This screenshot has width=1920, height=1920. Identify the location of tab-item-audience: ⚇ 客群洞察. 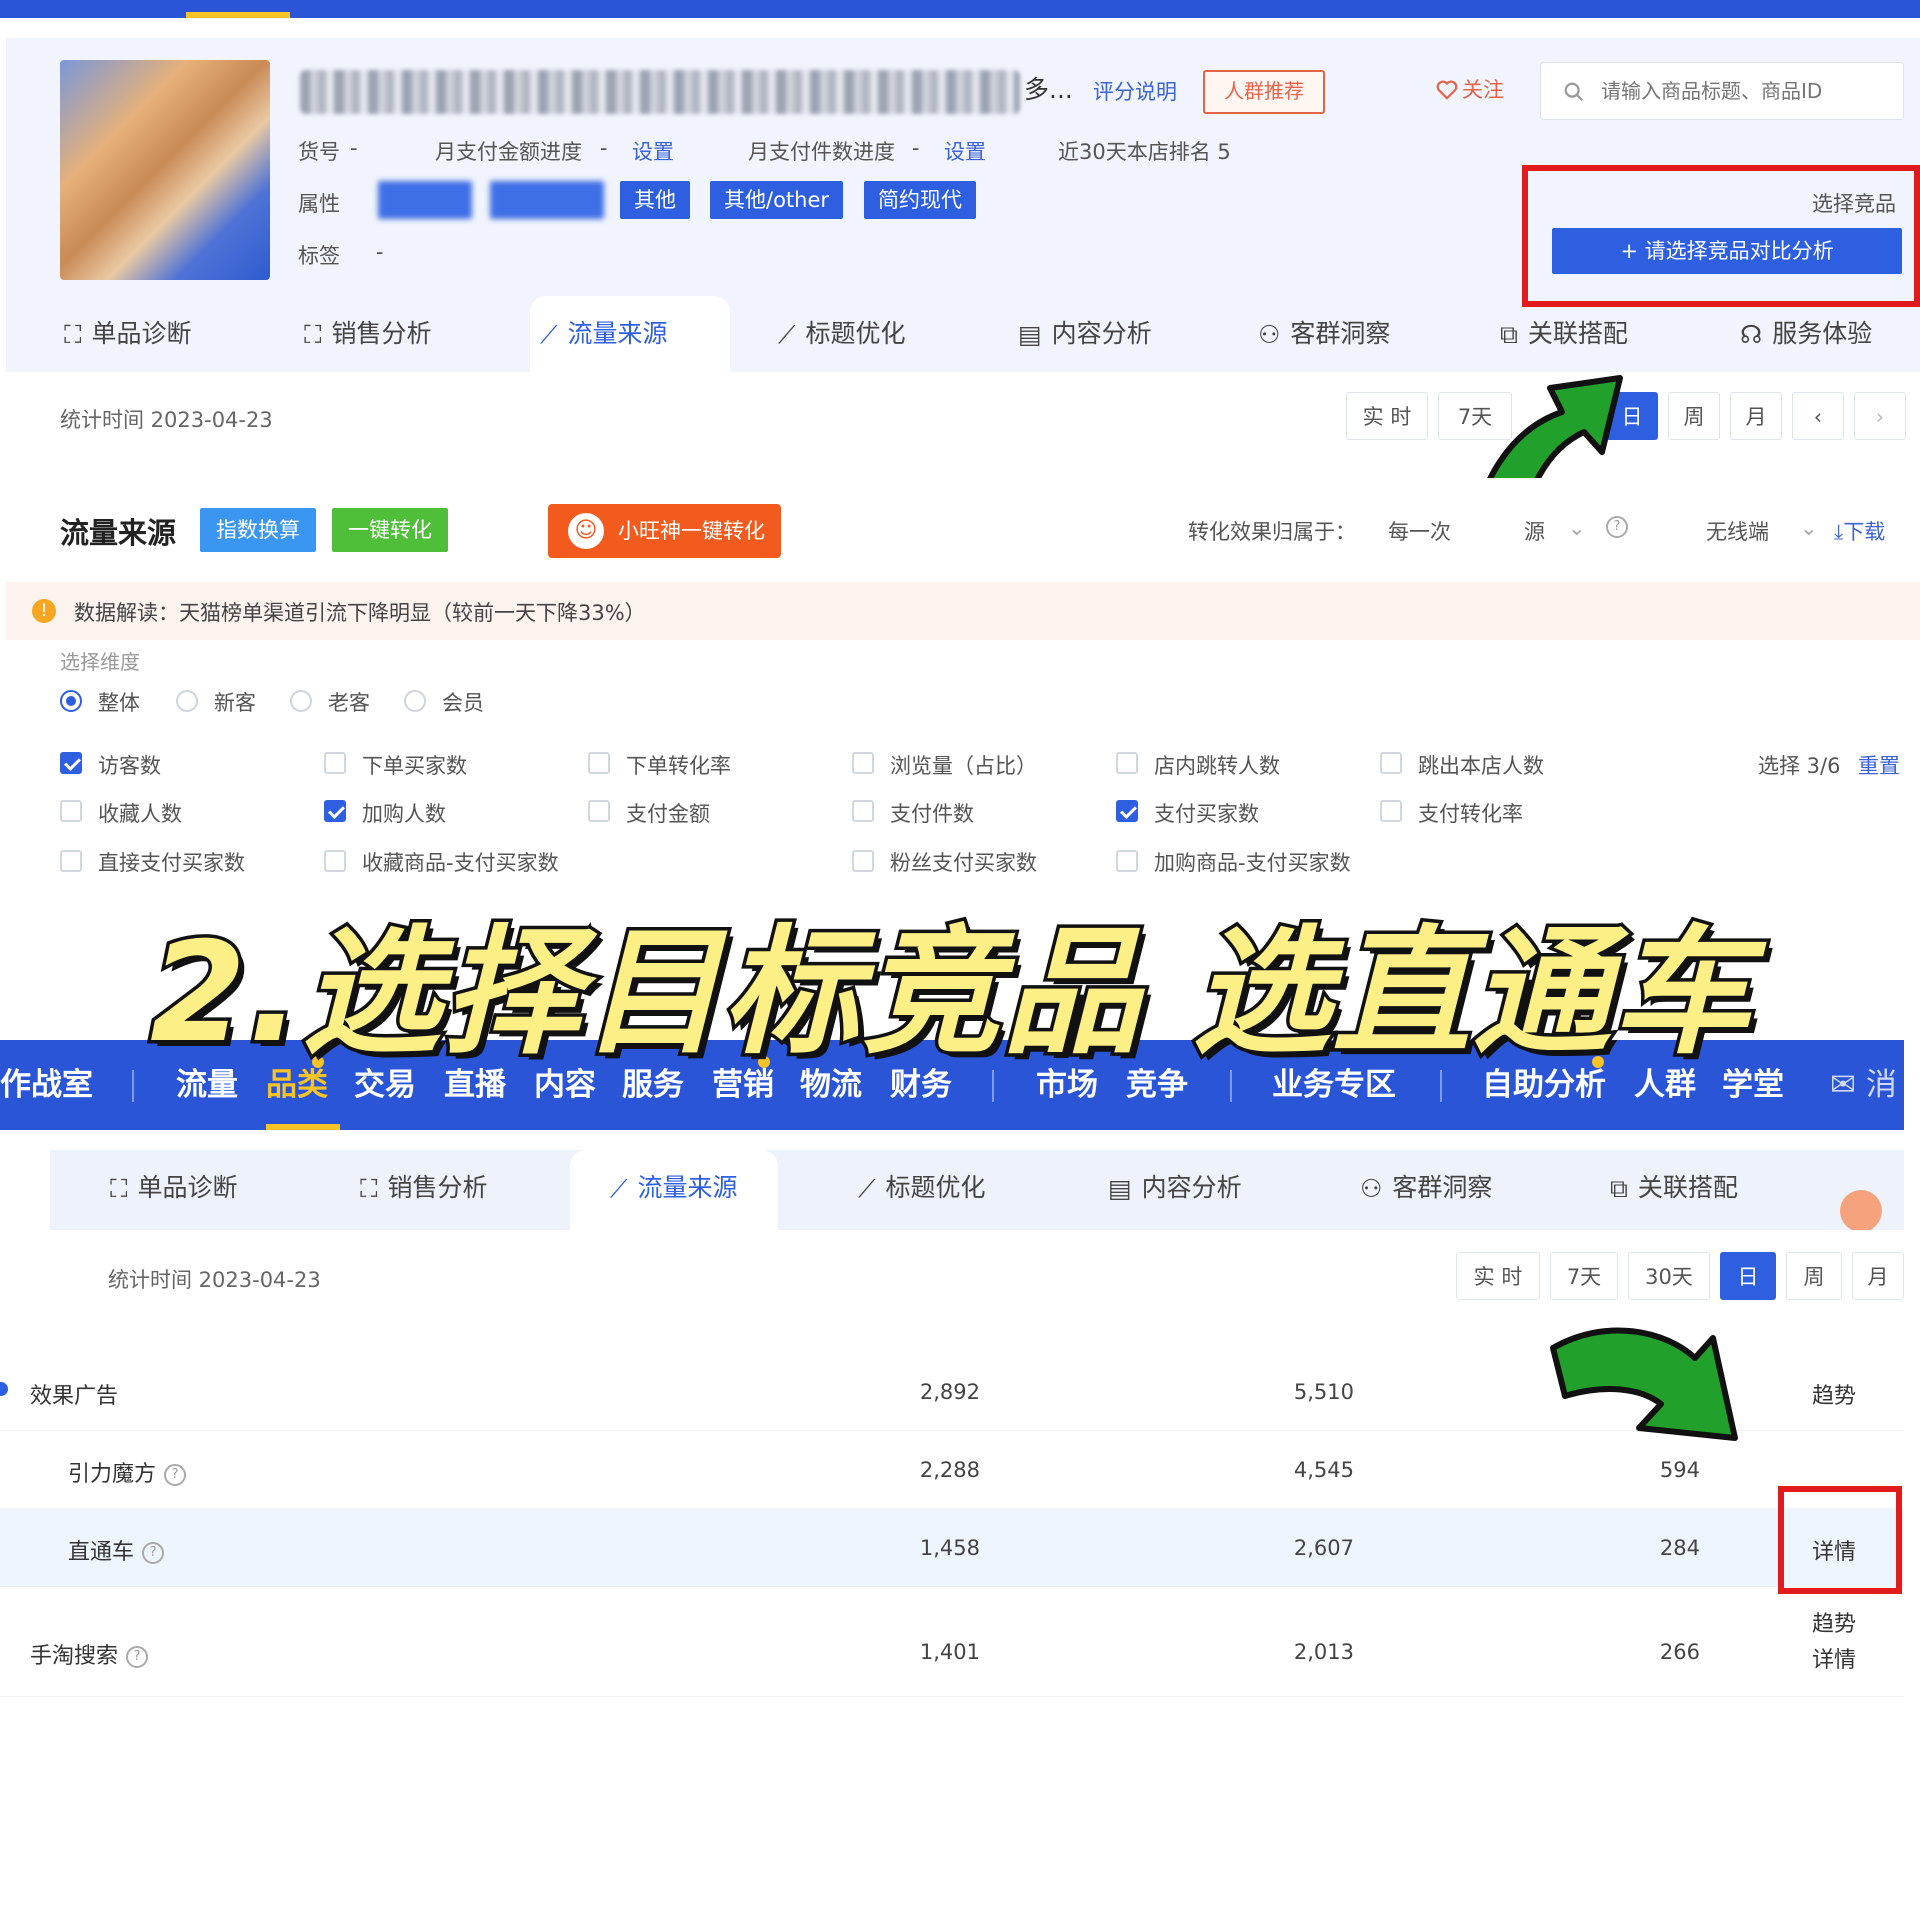
(1324, 334).